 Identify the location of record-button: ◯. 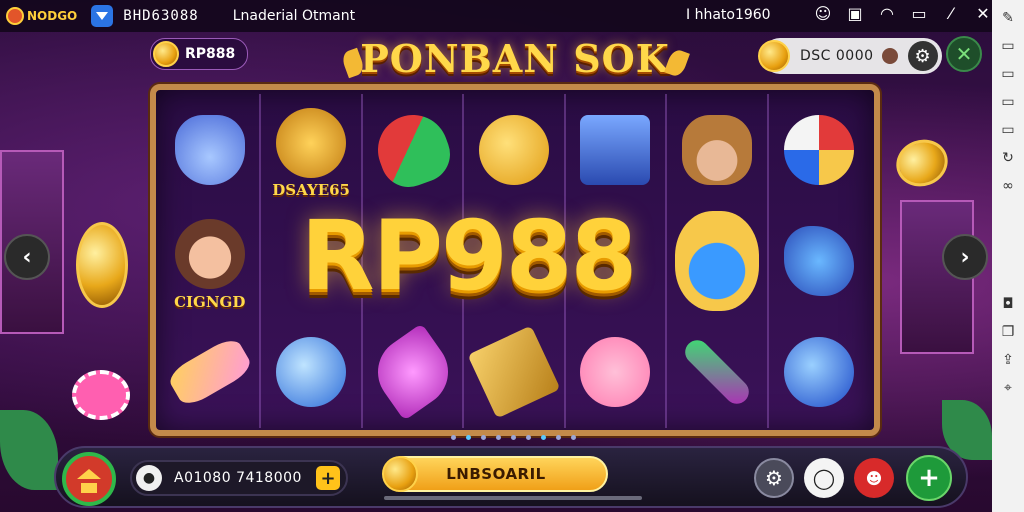
(824, 478).